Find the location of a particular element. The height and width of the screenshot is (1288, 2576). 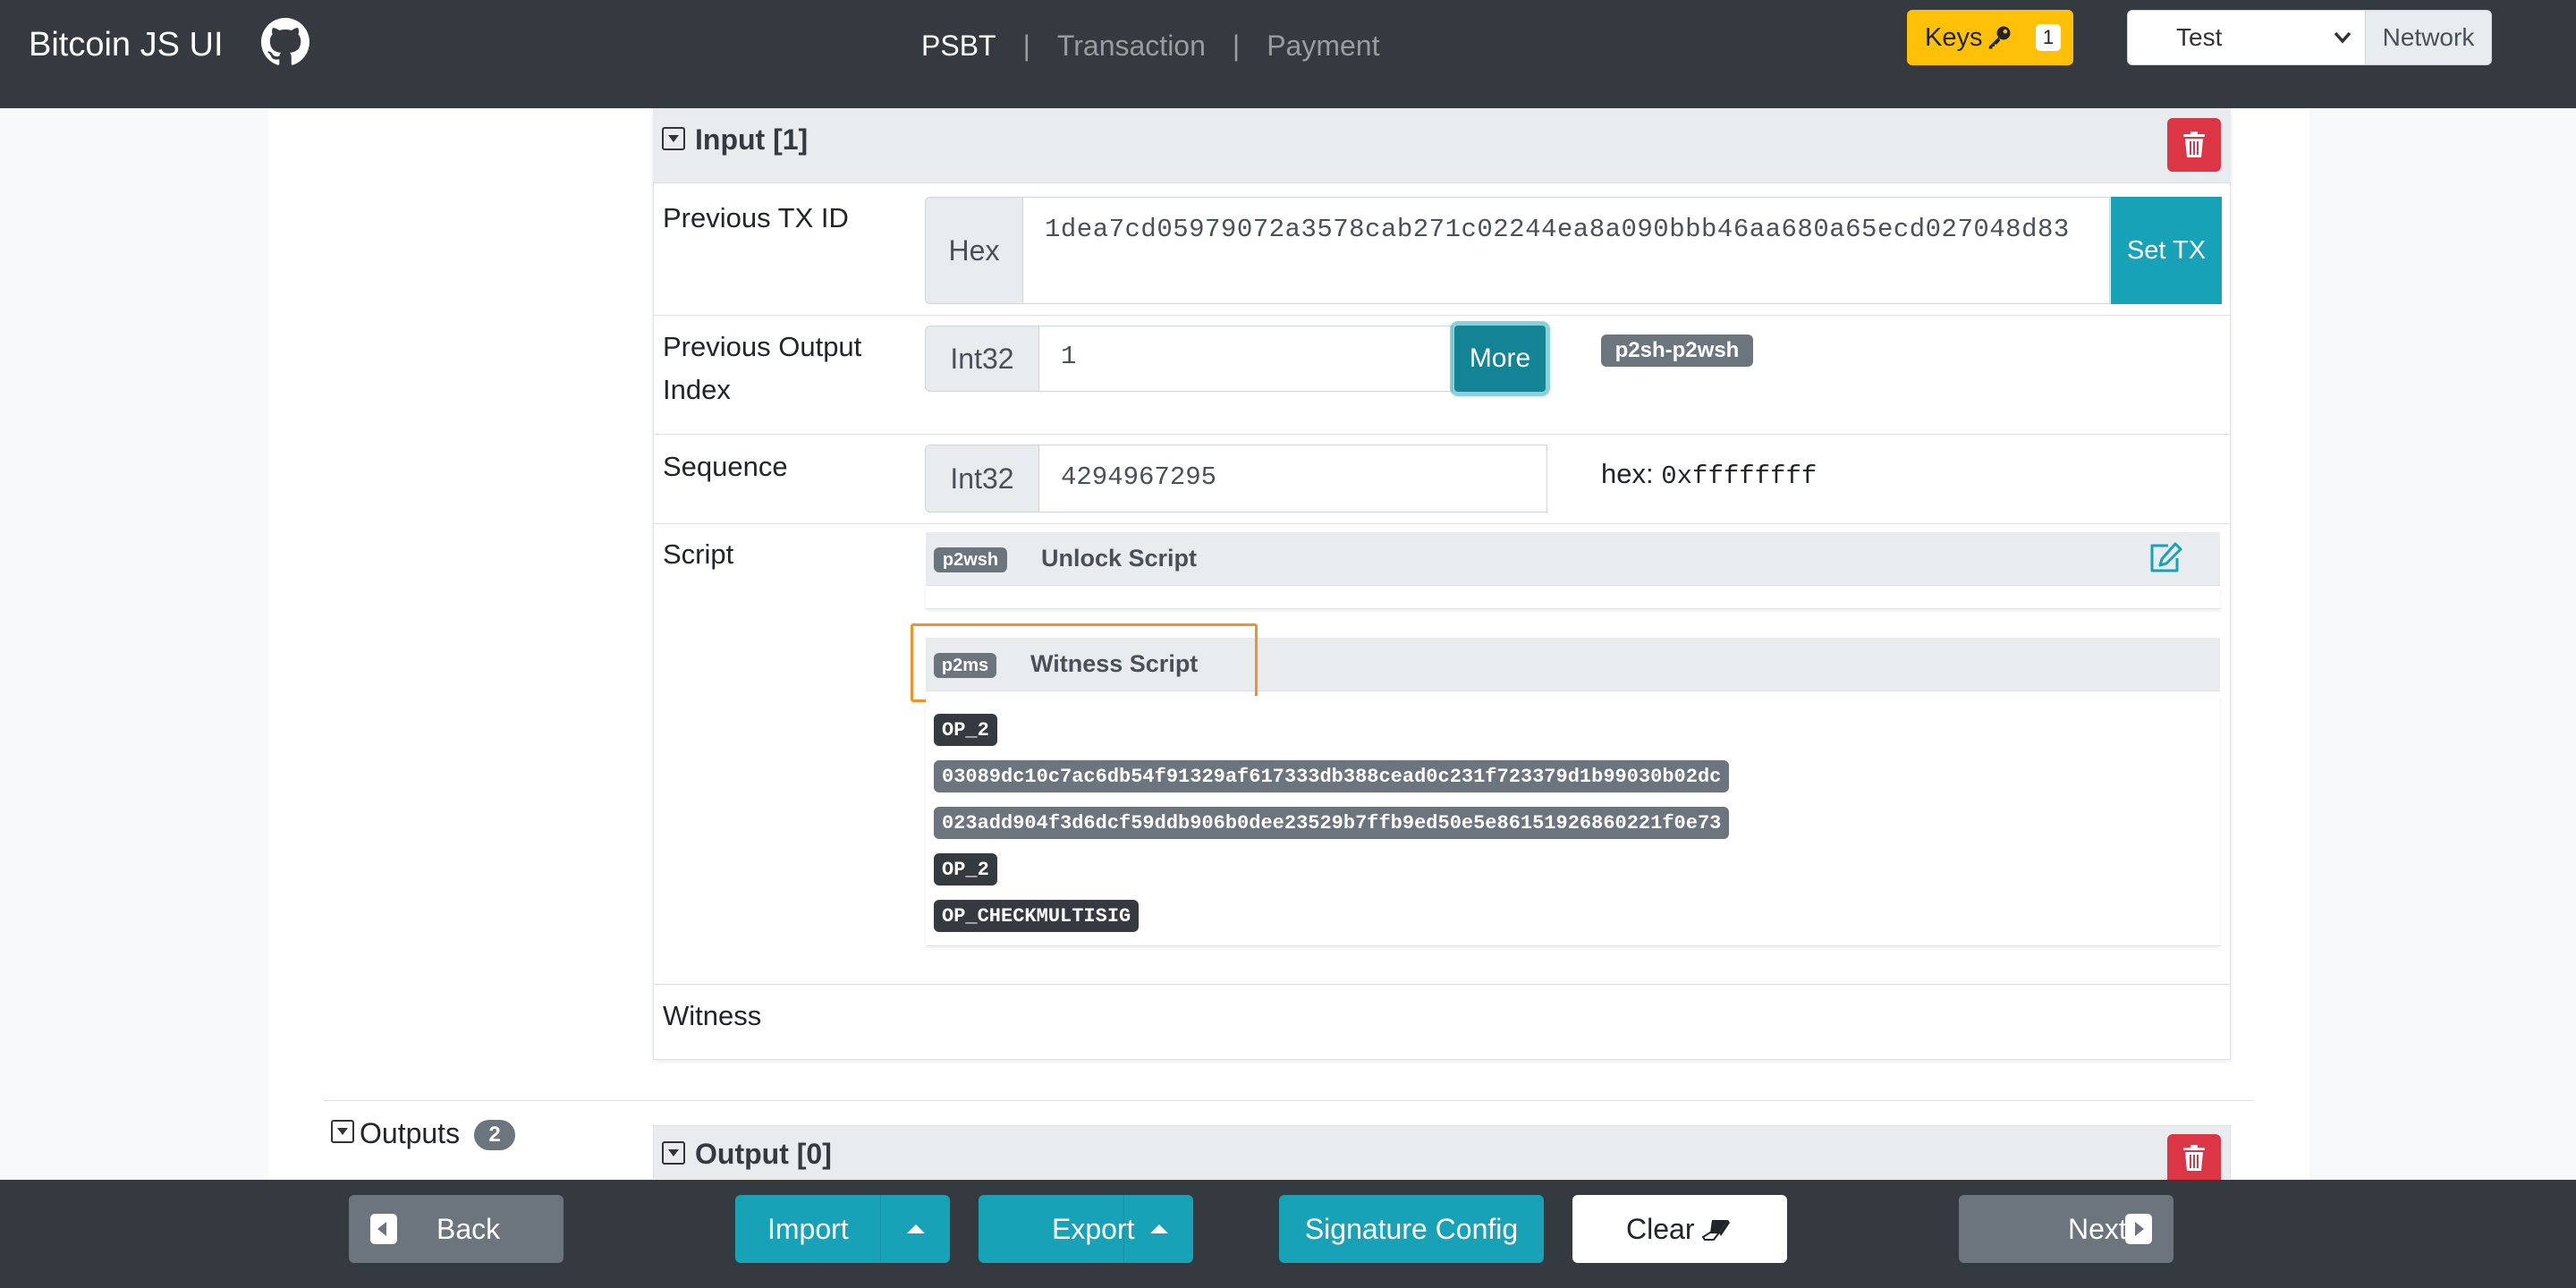

chevron-left-icon is located at coordinates (383, 1229).